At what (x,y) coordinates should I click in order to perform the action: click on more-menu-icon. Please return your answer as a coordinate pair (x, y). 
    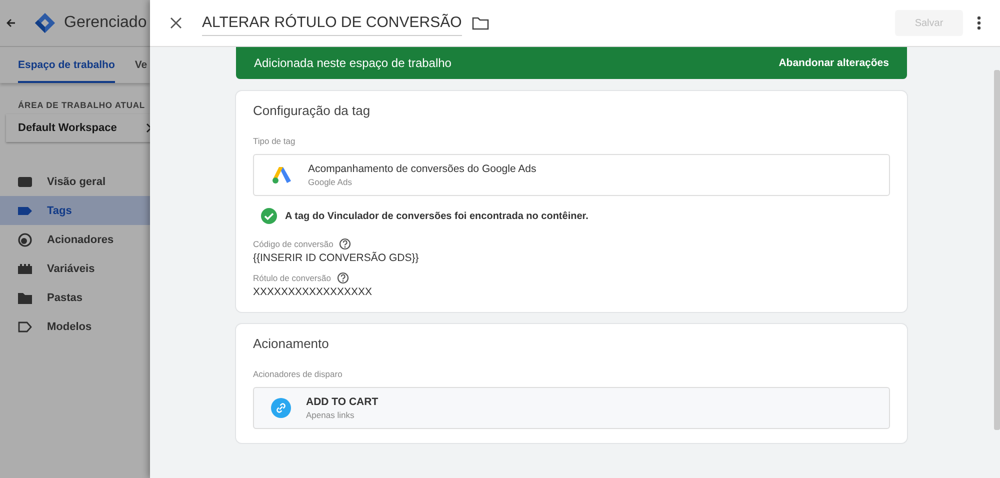
    Looking at the image, I should click on (979, 23).